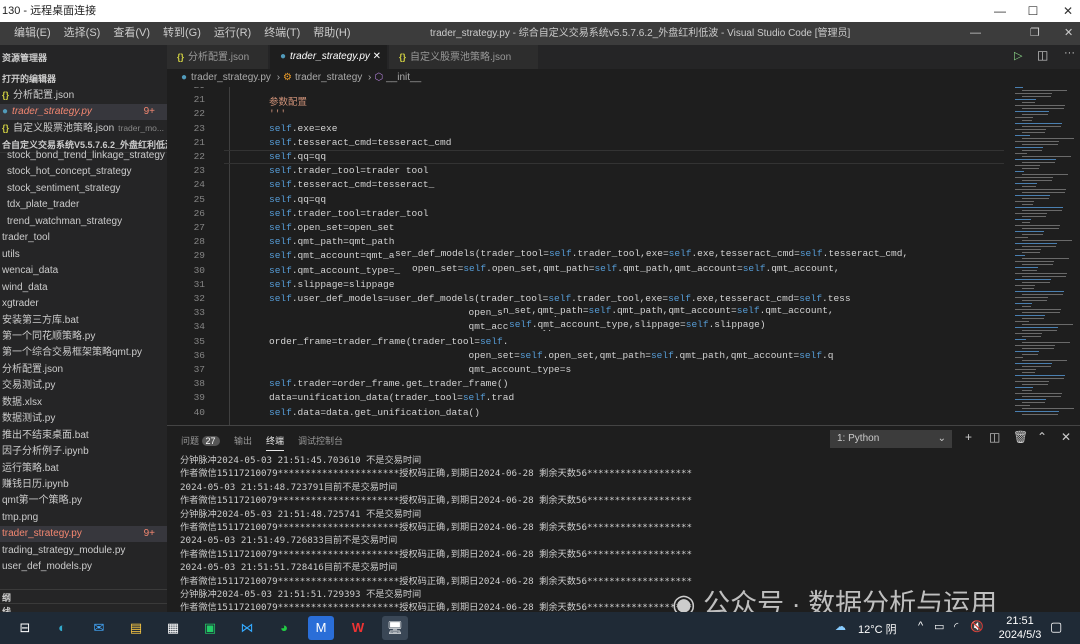 This screenshot has height=644, width=1080. What do you see at coordinates (331, 33) in the screenshot?
I see `menu-item: 帮助(H)` at bounding box center [331, 33].